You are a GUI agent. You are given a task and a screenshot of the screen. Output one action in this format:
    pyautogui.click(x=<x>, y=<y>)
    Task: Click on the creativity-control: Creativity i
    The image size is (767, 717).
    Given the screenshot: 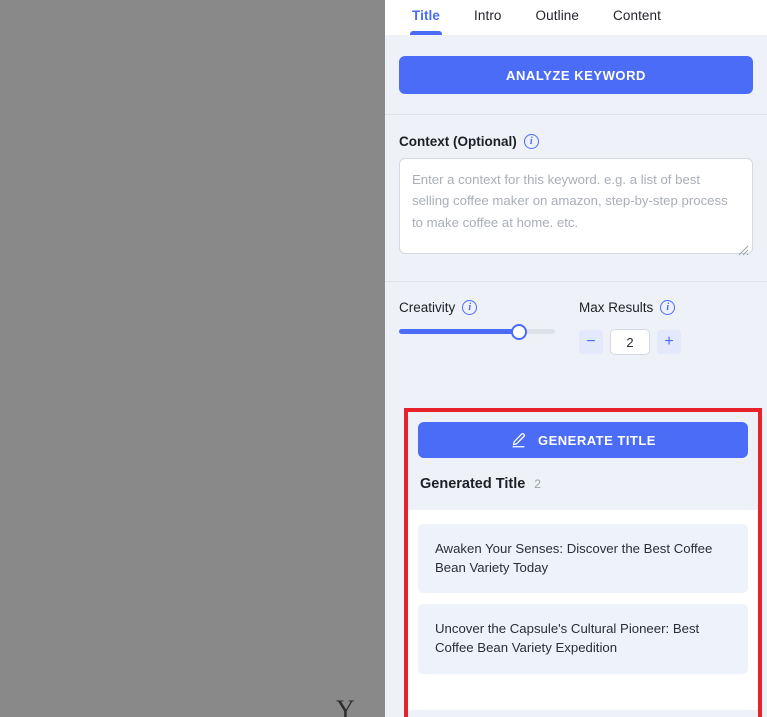 What is the action you would take?
    pyautogui.click(x=489, y=327)
    